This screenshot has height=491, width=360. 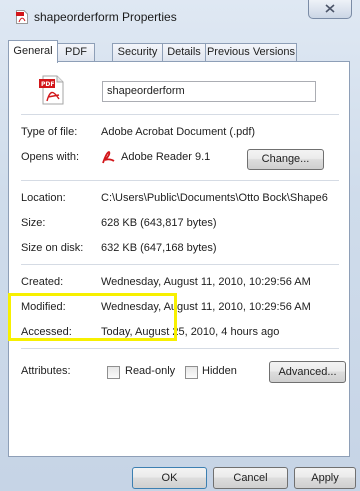 What do you see at coordinates (105, 17) in the screenshot?
I see `window-title: shapeorderform Properties` at bounding box center [105, 17].